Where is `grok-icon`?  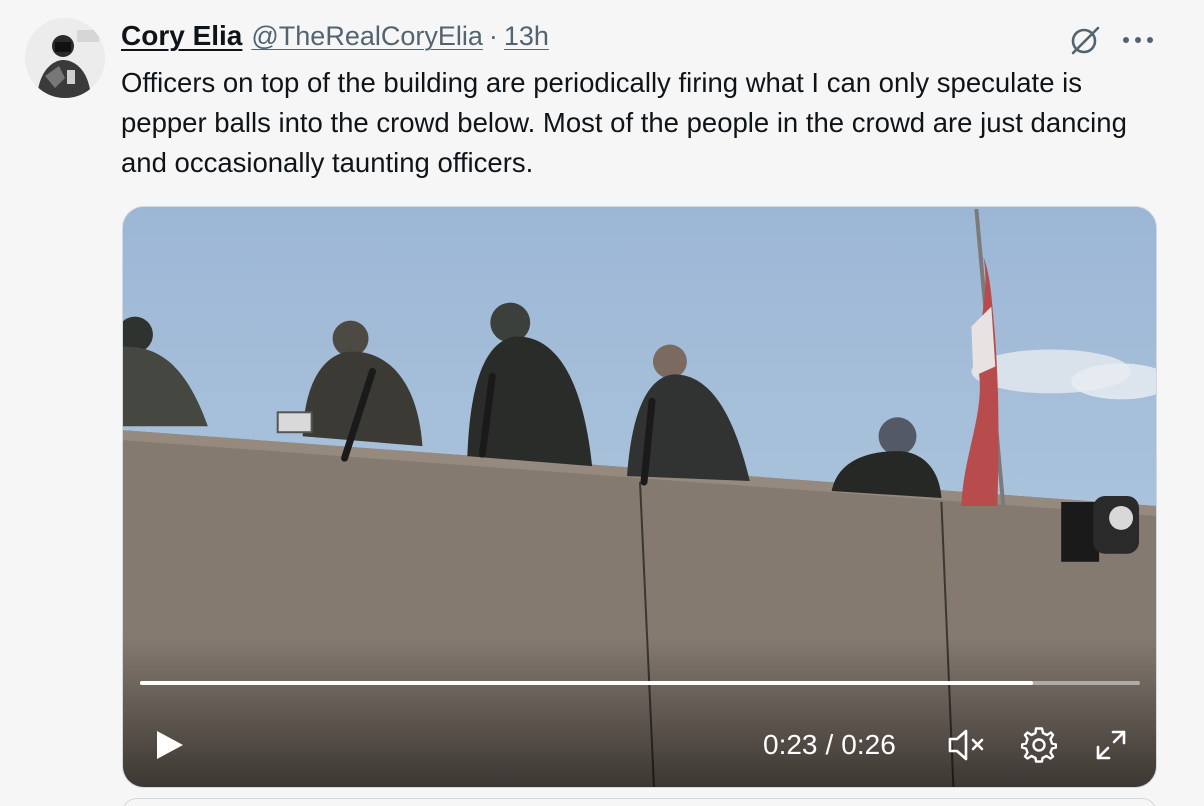 grok-icon is located at coordinates (1085, 40).